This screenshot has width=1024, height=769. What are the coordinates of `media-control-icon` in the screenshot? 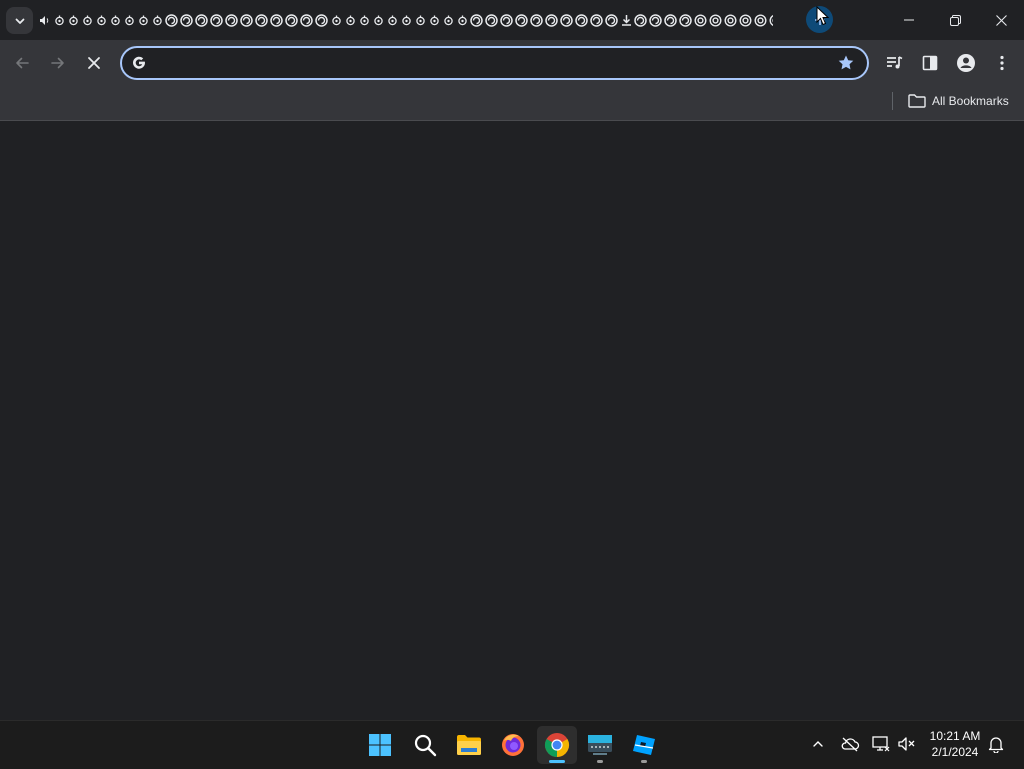 It's located at (895, 62).